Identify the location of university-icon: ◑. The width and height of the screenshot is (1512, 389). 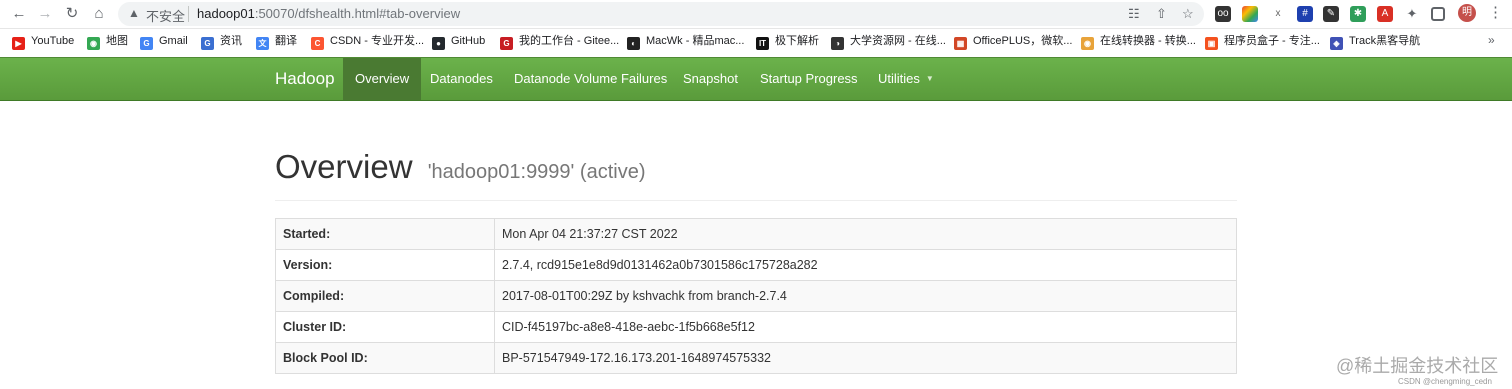
(837, 43).